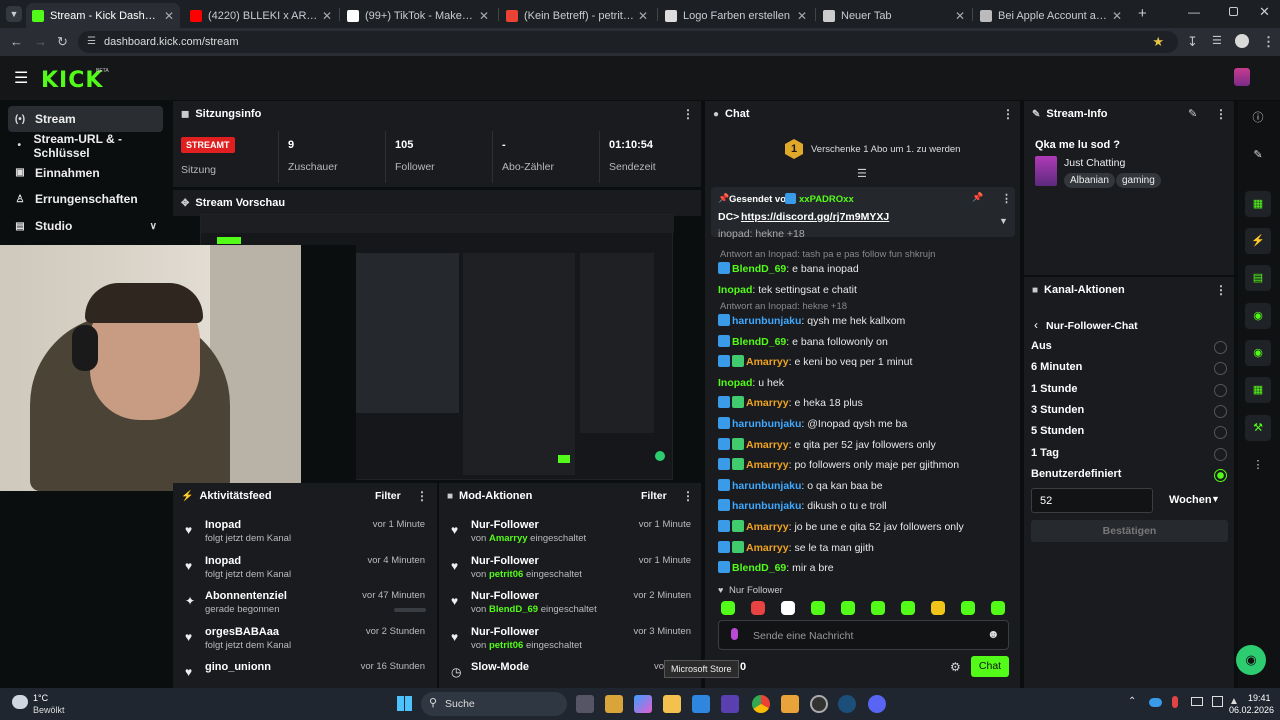 This screenshot has height=720, width=1280. I want to click on kick-logo: KICK, so click(72, 80).